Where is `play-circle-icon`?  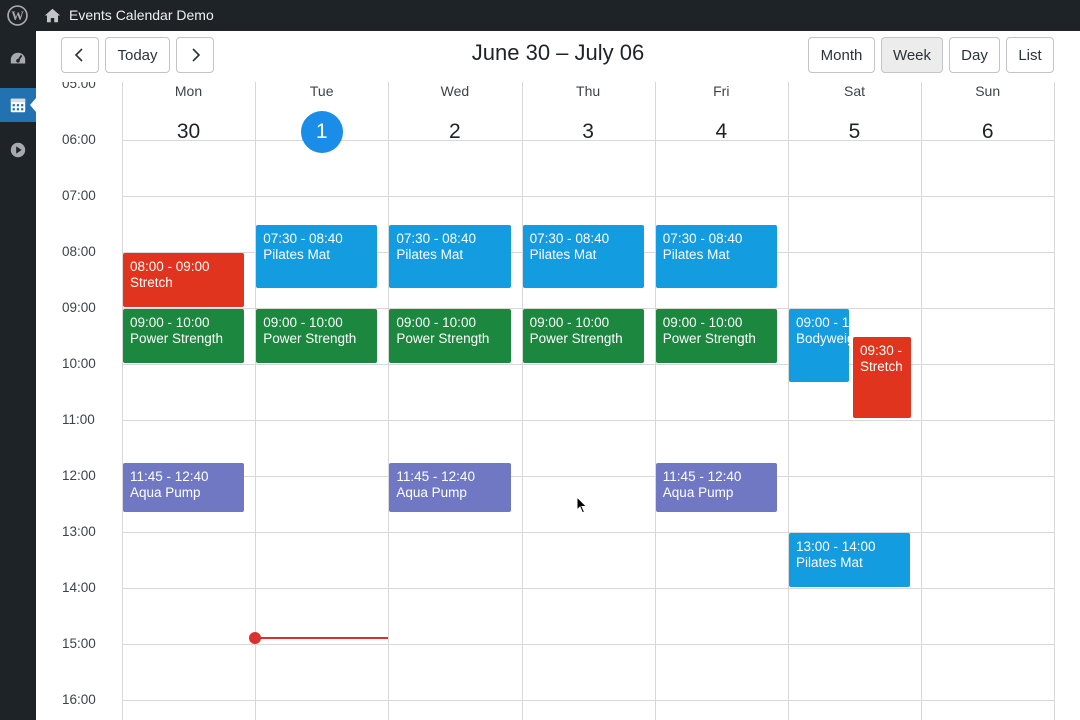 play-circle-icon is located at coordinates (18, 150).